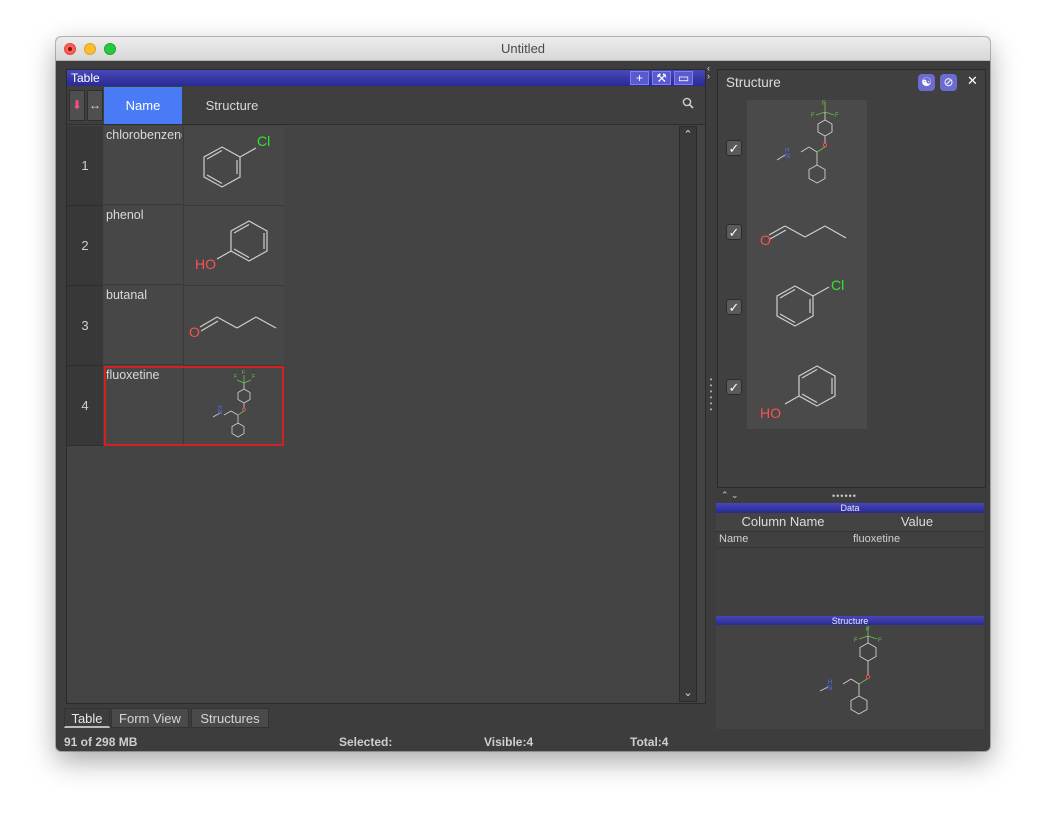 The height and width of the screenshot is (826, 1046). What do you see at coordinates (803, 261) in the screenshot?
I see `structure-thumbnails: N H F F F O Cl HO` at bounding box center [803, 261].